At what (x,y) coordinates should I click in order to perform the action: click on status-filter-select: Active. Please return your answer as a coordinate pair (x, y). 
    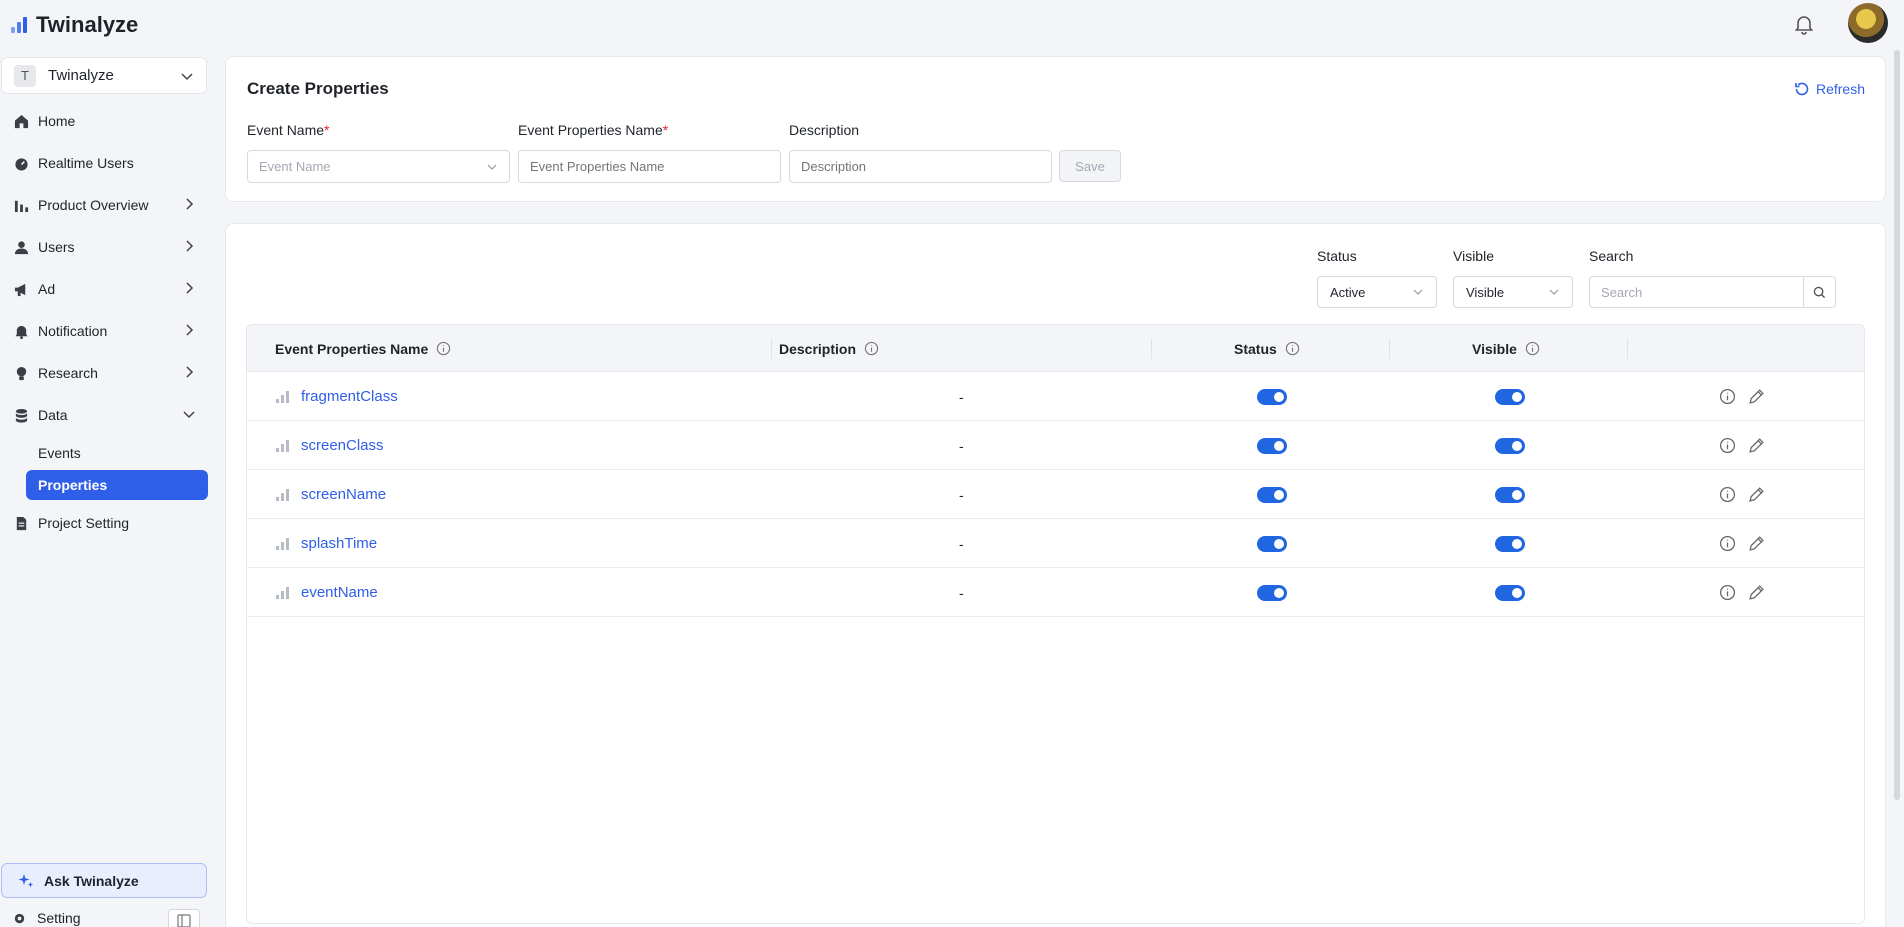
    Looking at the image, I should click on (1377, 292).